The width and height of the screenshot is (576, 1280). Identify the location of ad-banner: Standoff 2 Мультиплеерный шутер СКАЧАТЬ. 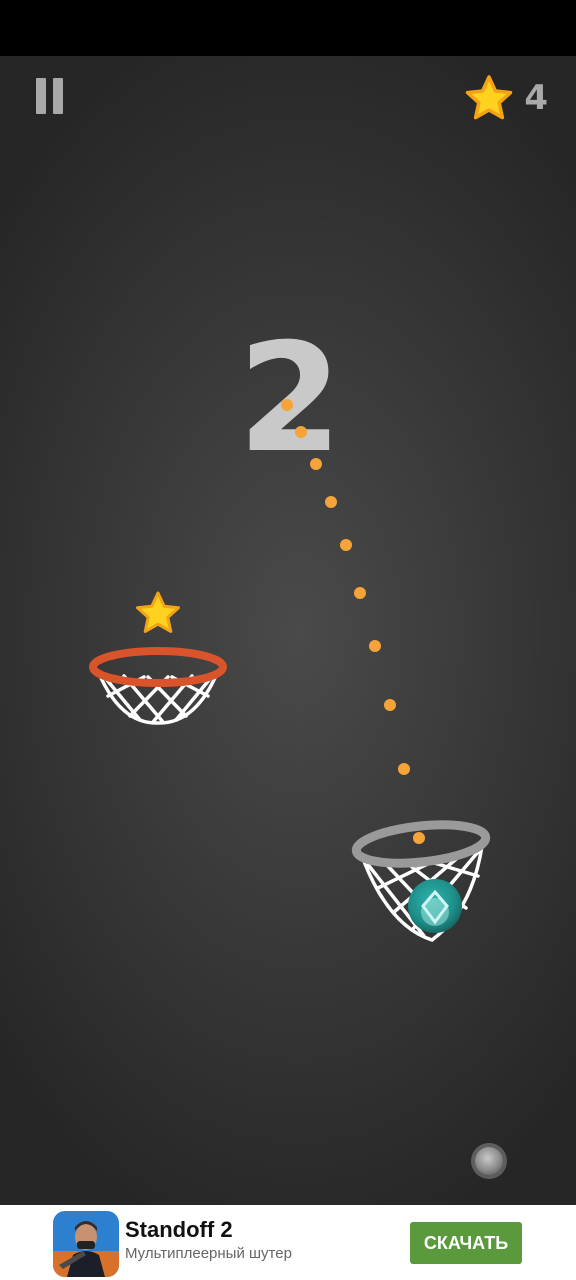
(288, 1242).